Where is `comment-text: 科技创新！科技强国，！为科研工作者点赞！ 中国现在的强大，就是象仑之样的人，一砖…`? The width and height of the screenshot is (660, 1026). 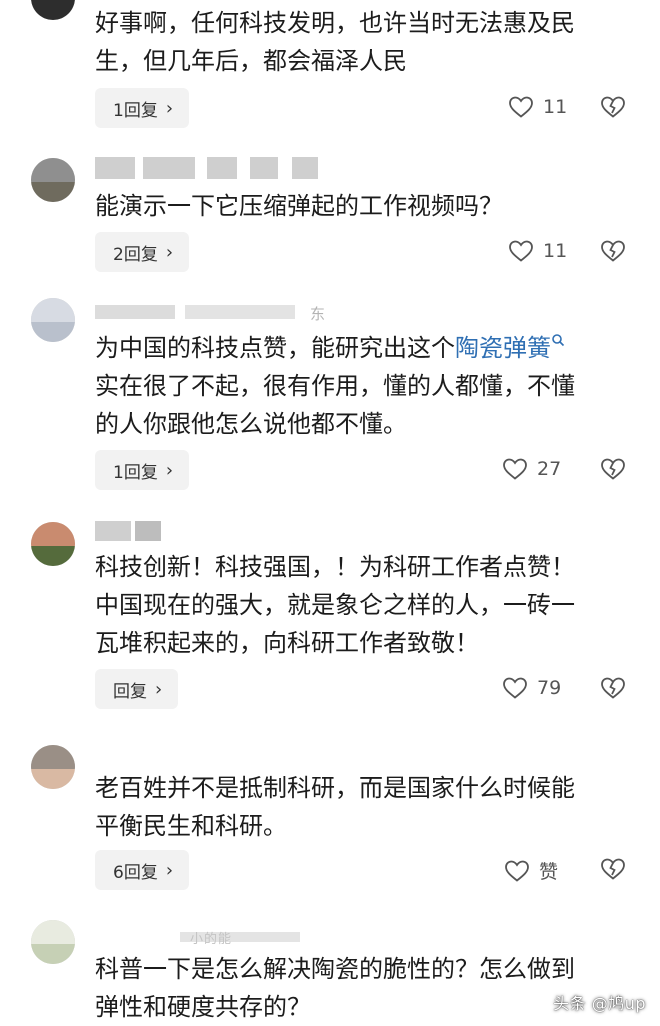 comment-text: 科技创新！科技强国，！为科研工作者点赞！ 中国现在的强大，就是象仑之样的人，一砖… is located at coordinates (335, 605).